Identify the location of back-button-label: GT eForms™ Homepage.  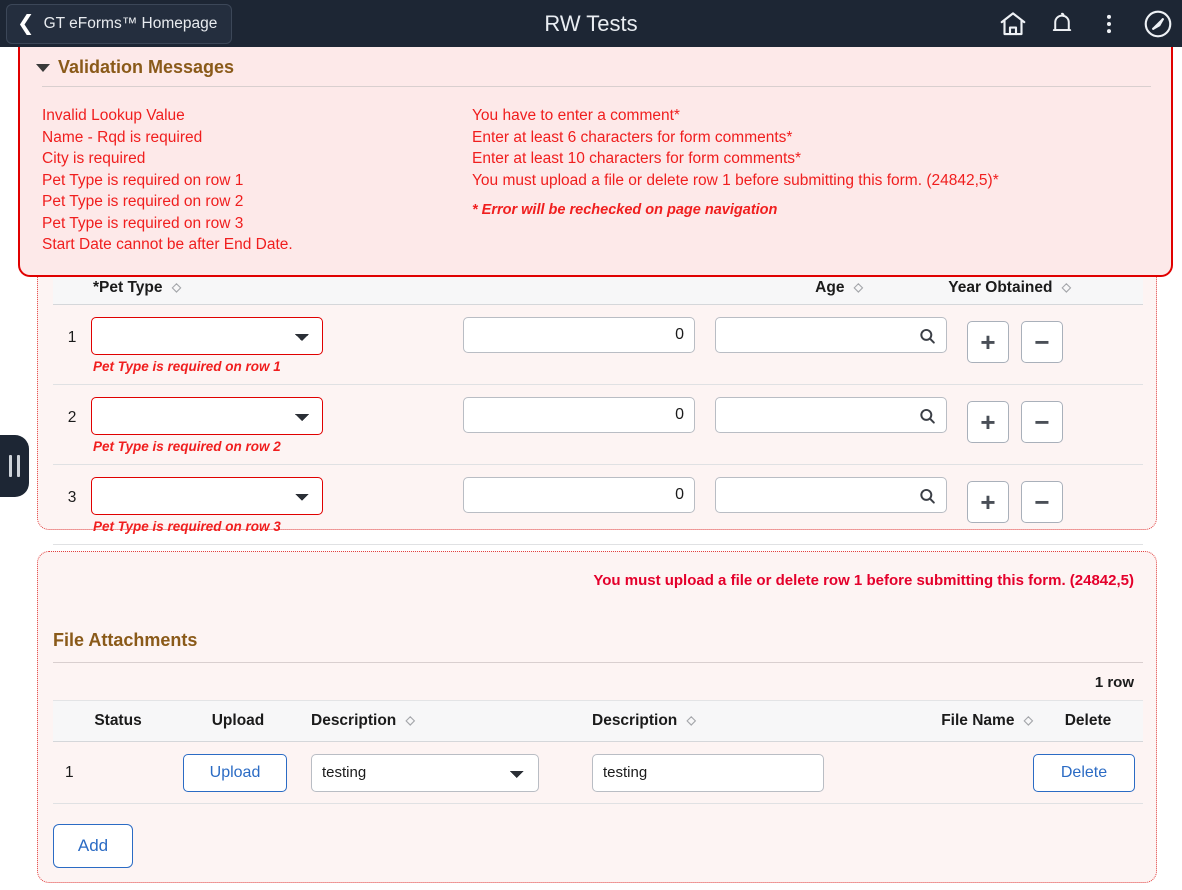
(130, 23).